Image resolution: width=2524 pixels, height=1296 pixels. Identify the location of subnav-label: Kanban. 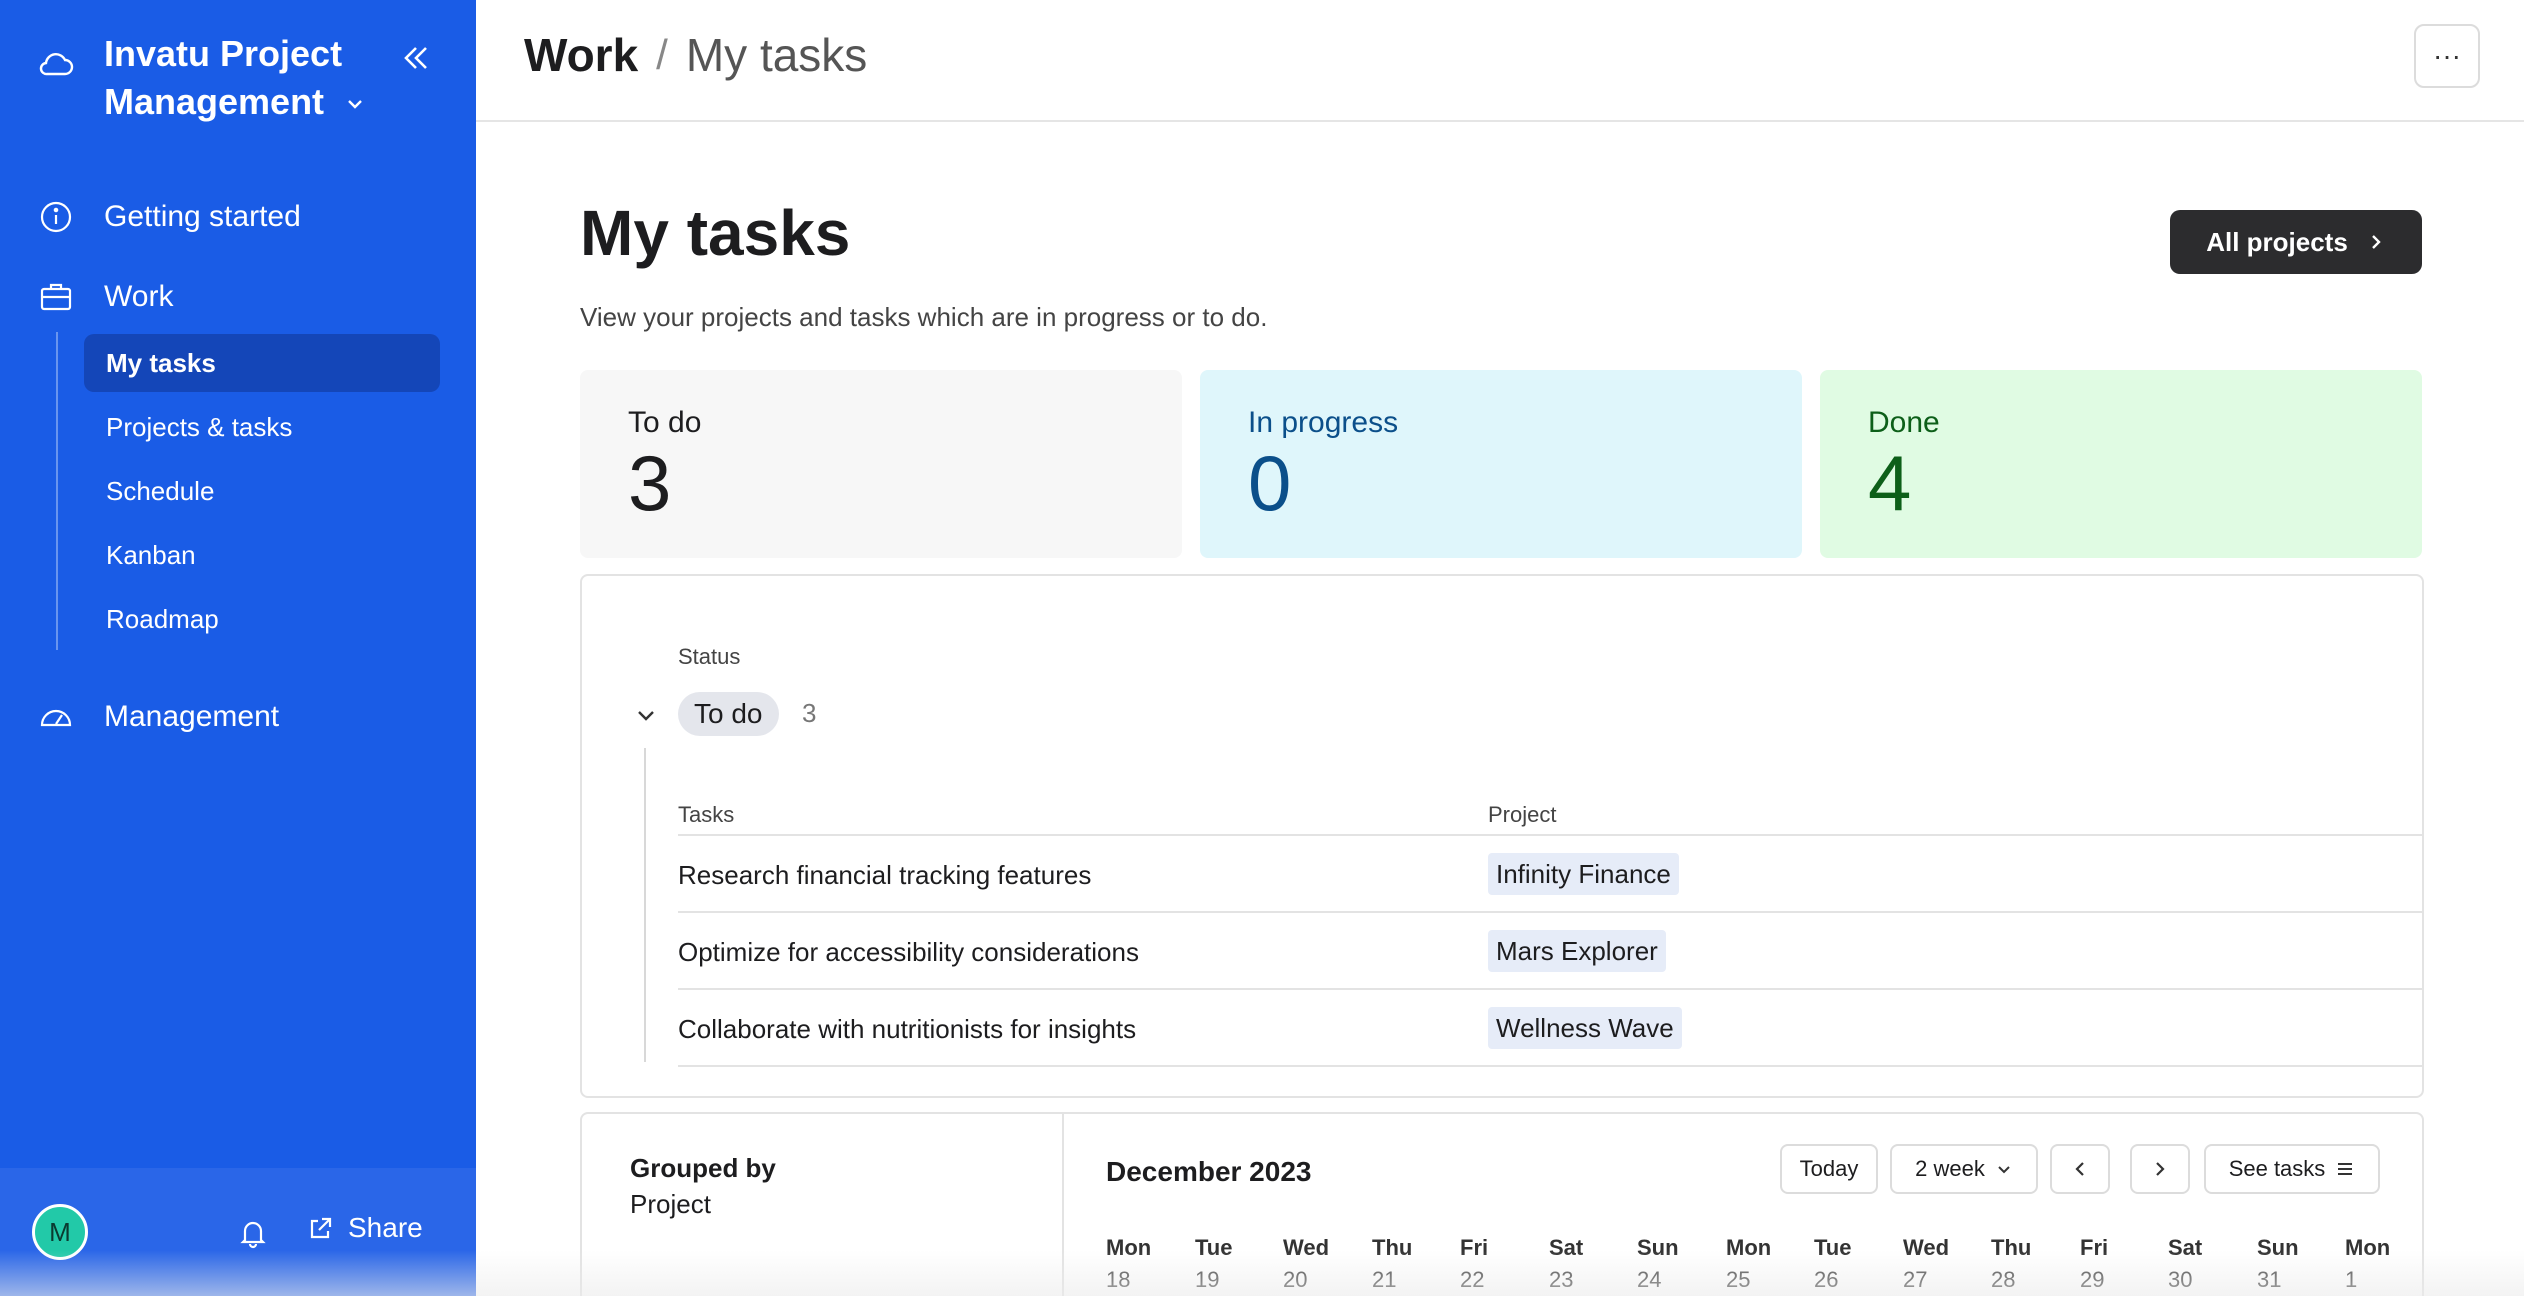
(151, 554).